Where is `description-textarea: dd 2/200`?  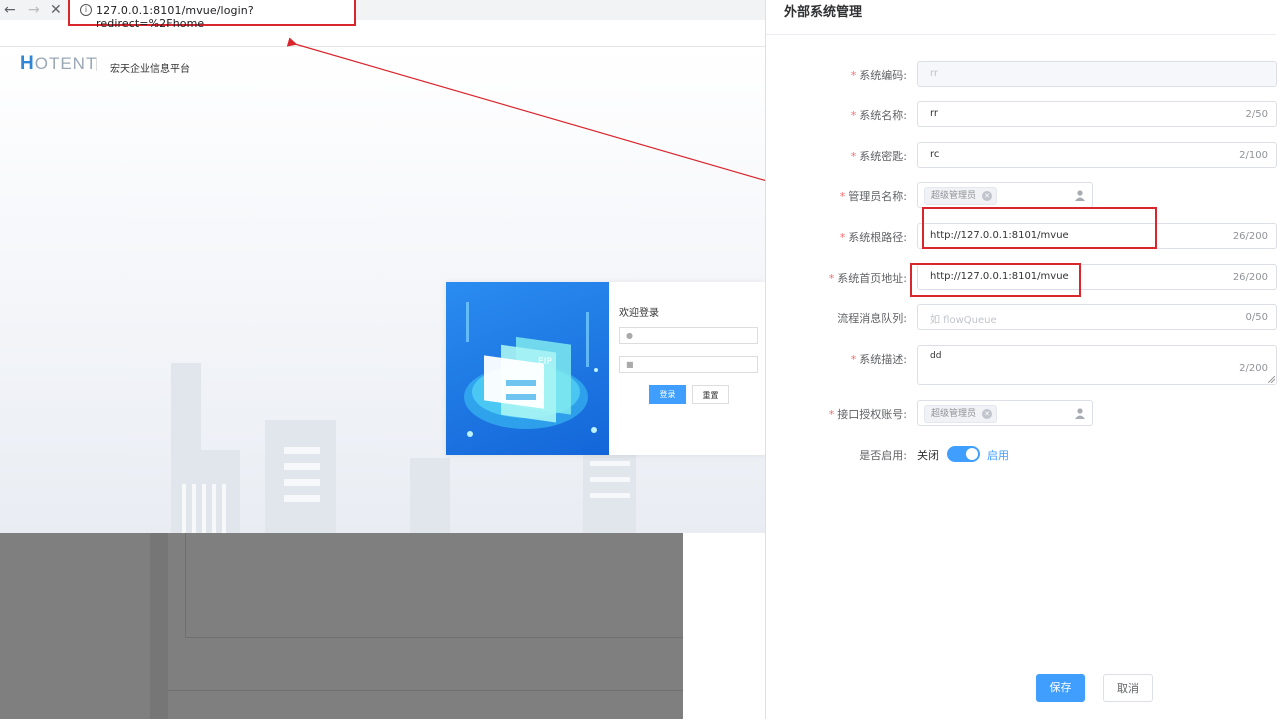
description-textarea: dd 2/200 is located at coordinates (1097, 365).